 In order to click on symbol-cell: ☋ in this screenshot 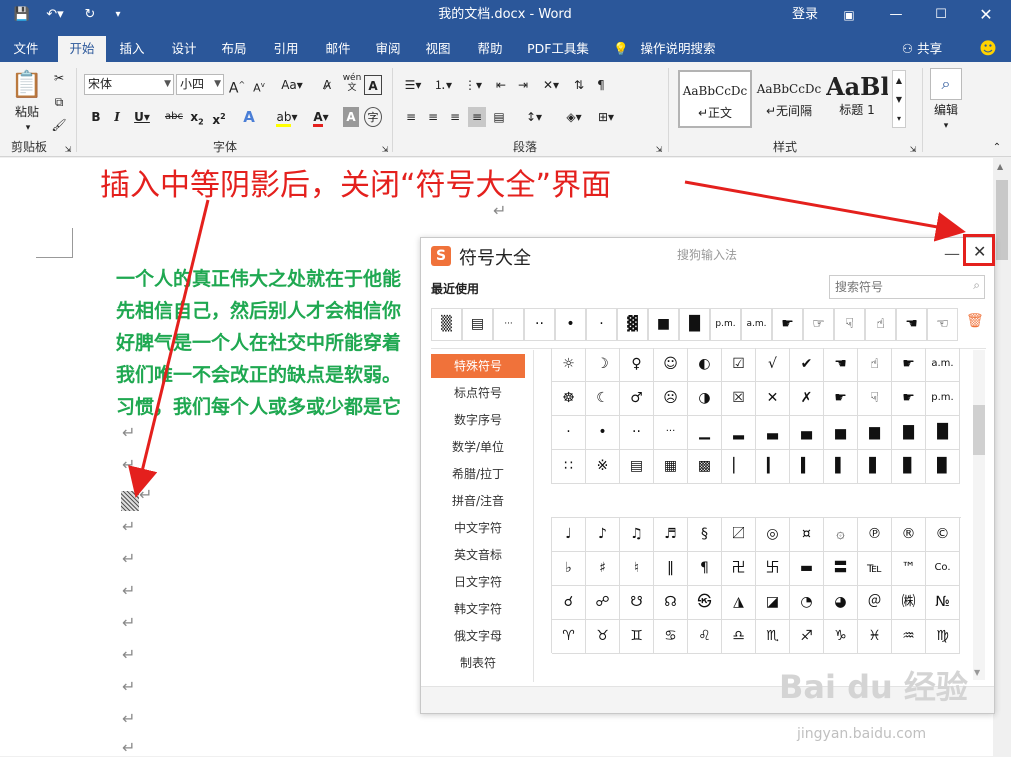, I will do `click(637, 603)`.